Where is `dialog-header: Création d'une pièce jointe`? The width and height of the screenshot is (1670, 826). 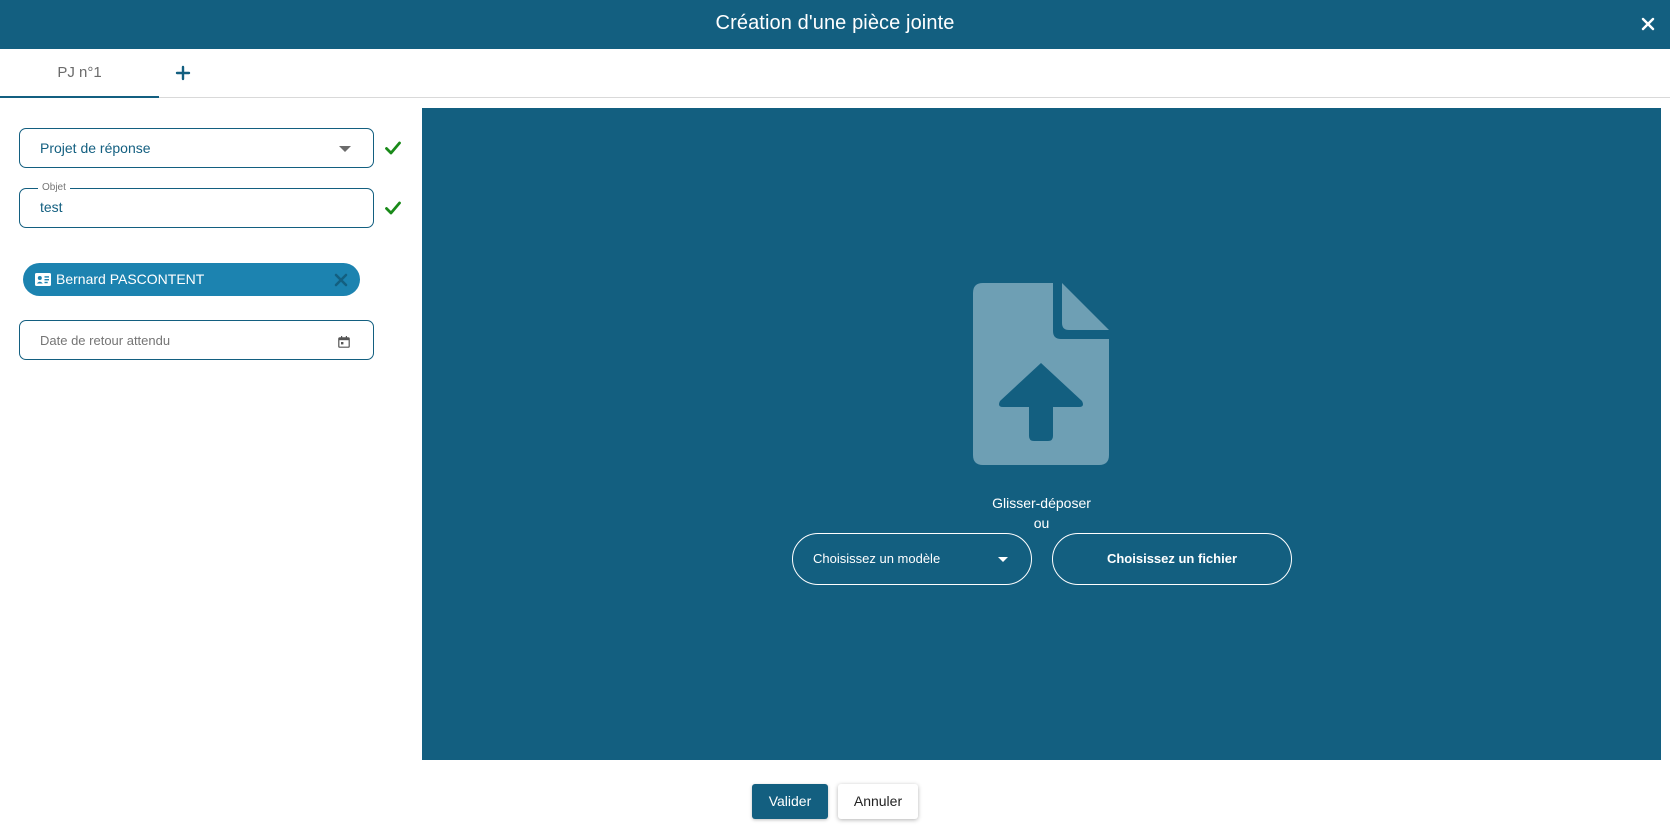 dialog-header: Création d'une pièce jointe is located at coordinates (835, 24).